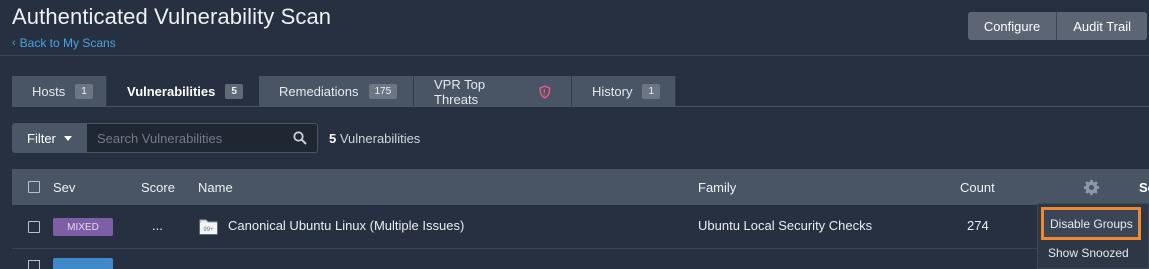  Describe the element at coordinates (67, 43) in the screenshot. I see `back-link-label: Back to My Scans` at that location.